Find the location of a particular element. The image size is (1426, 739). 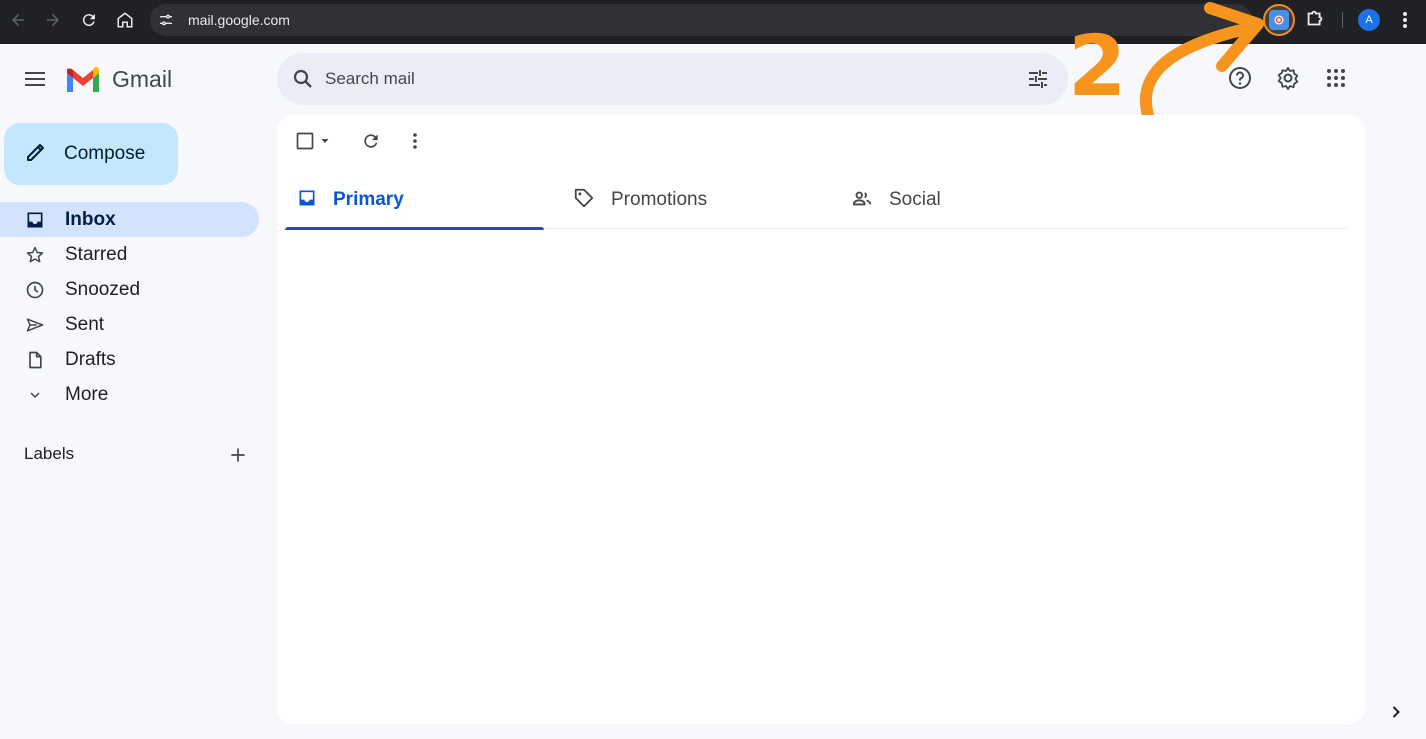

sidebar-nav: Inbox Starred Snoozed Sent Drafts More is located at coordinates (129, 307).